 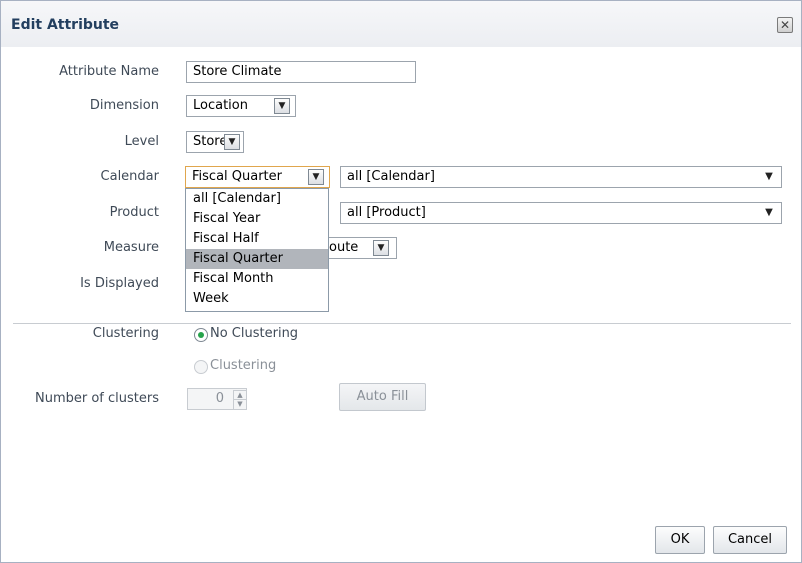 I want to click on ok-button: OK, so click(x=680, y=540).